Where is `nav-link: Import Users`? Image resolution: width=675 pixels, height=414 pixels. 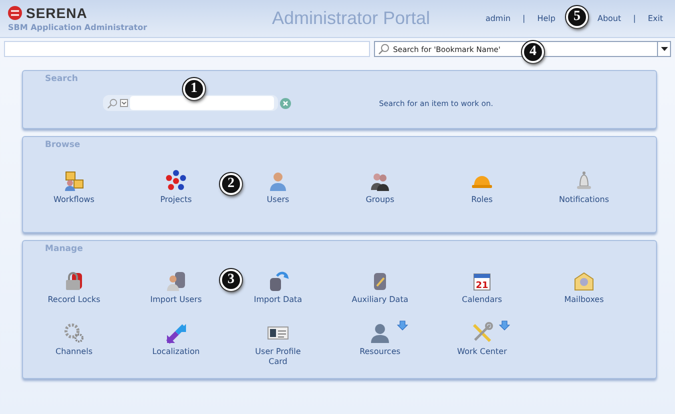 nav-link: Import Users is located at coordinates (176, 300).